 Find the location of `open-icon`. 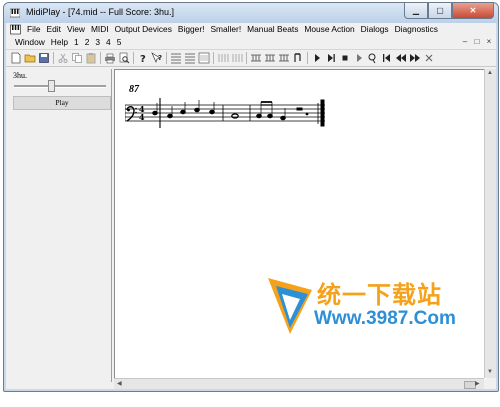

open-icon is located at coordinates (30, 58).